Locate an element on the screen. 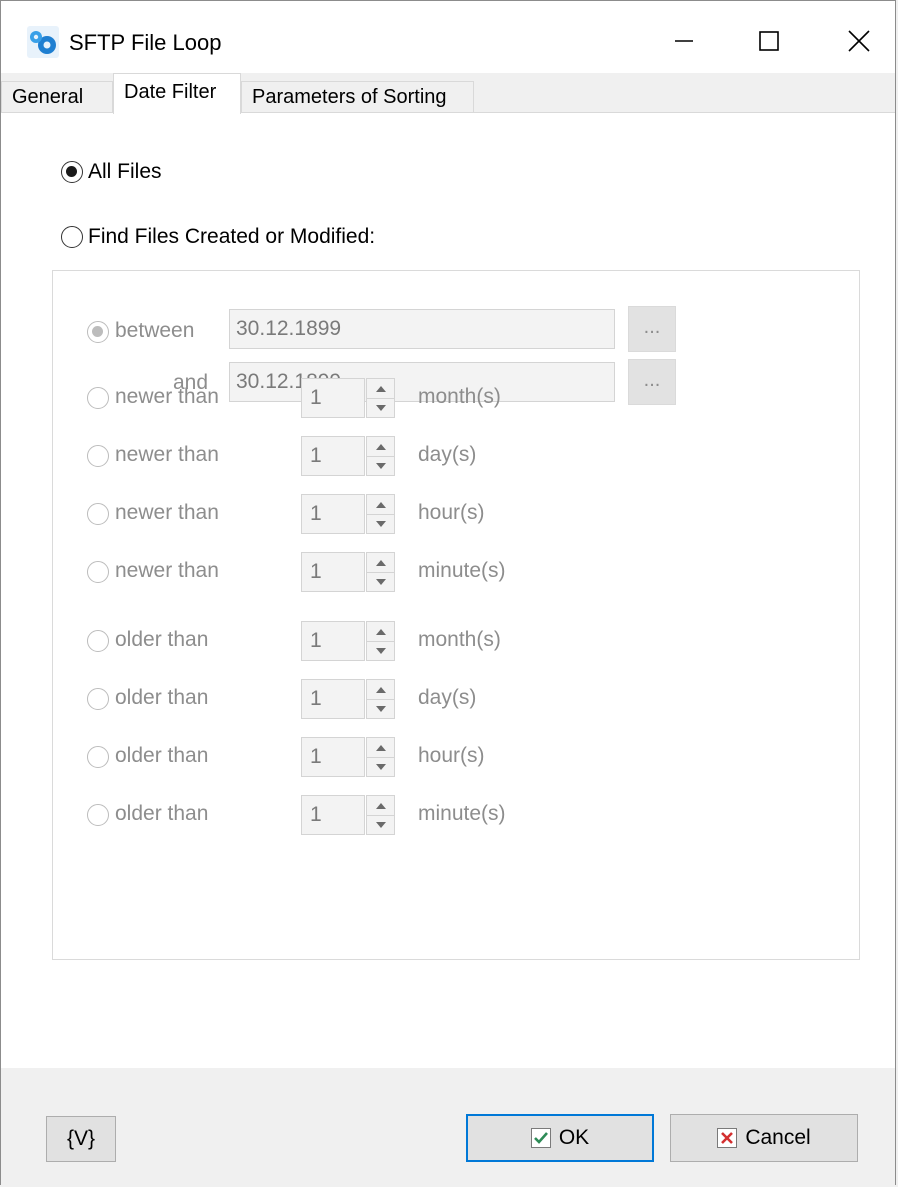 The width and height of the screenshot is (898, 1187). tab-date-filter: Date Filter is located at coordinates (177, 93).